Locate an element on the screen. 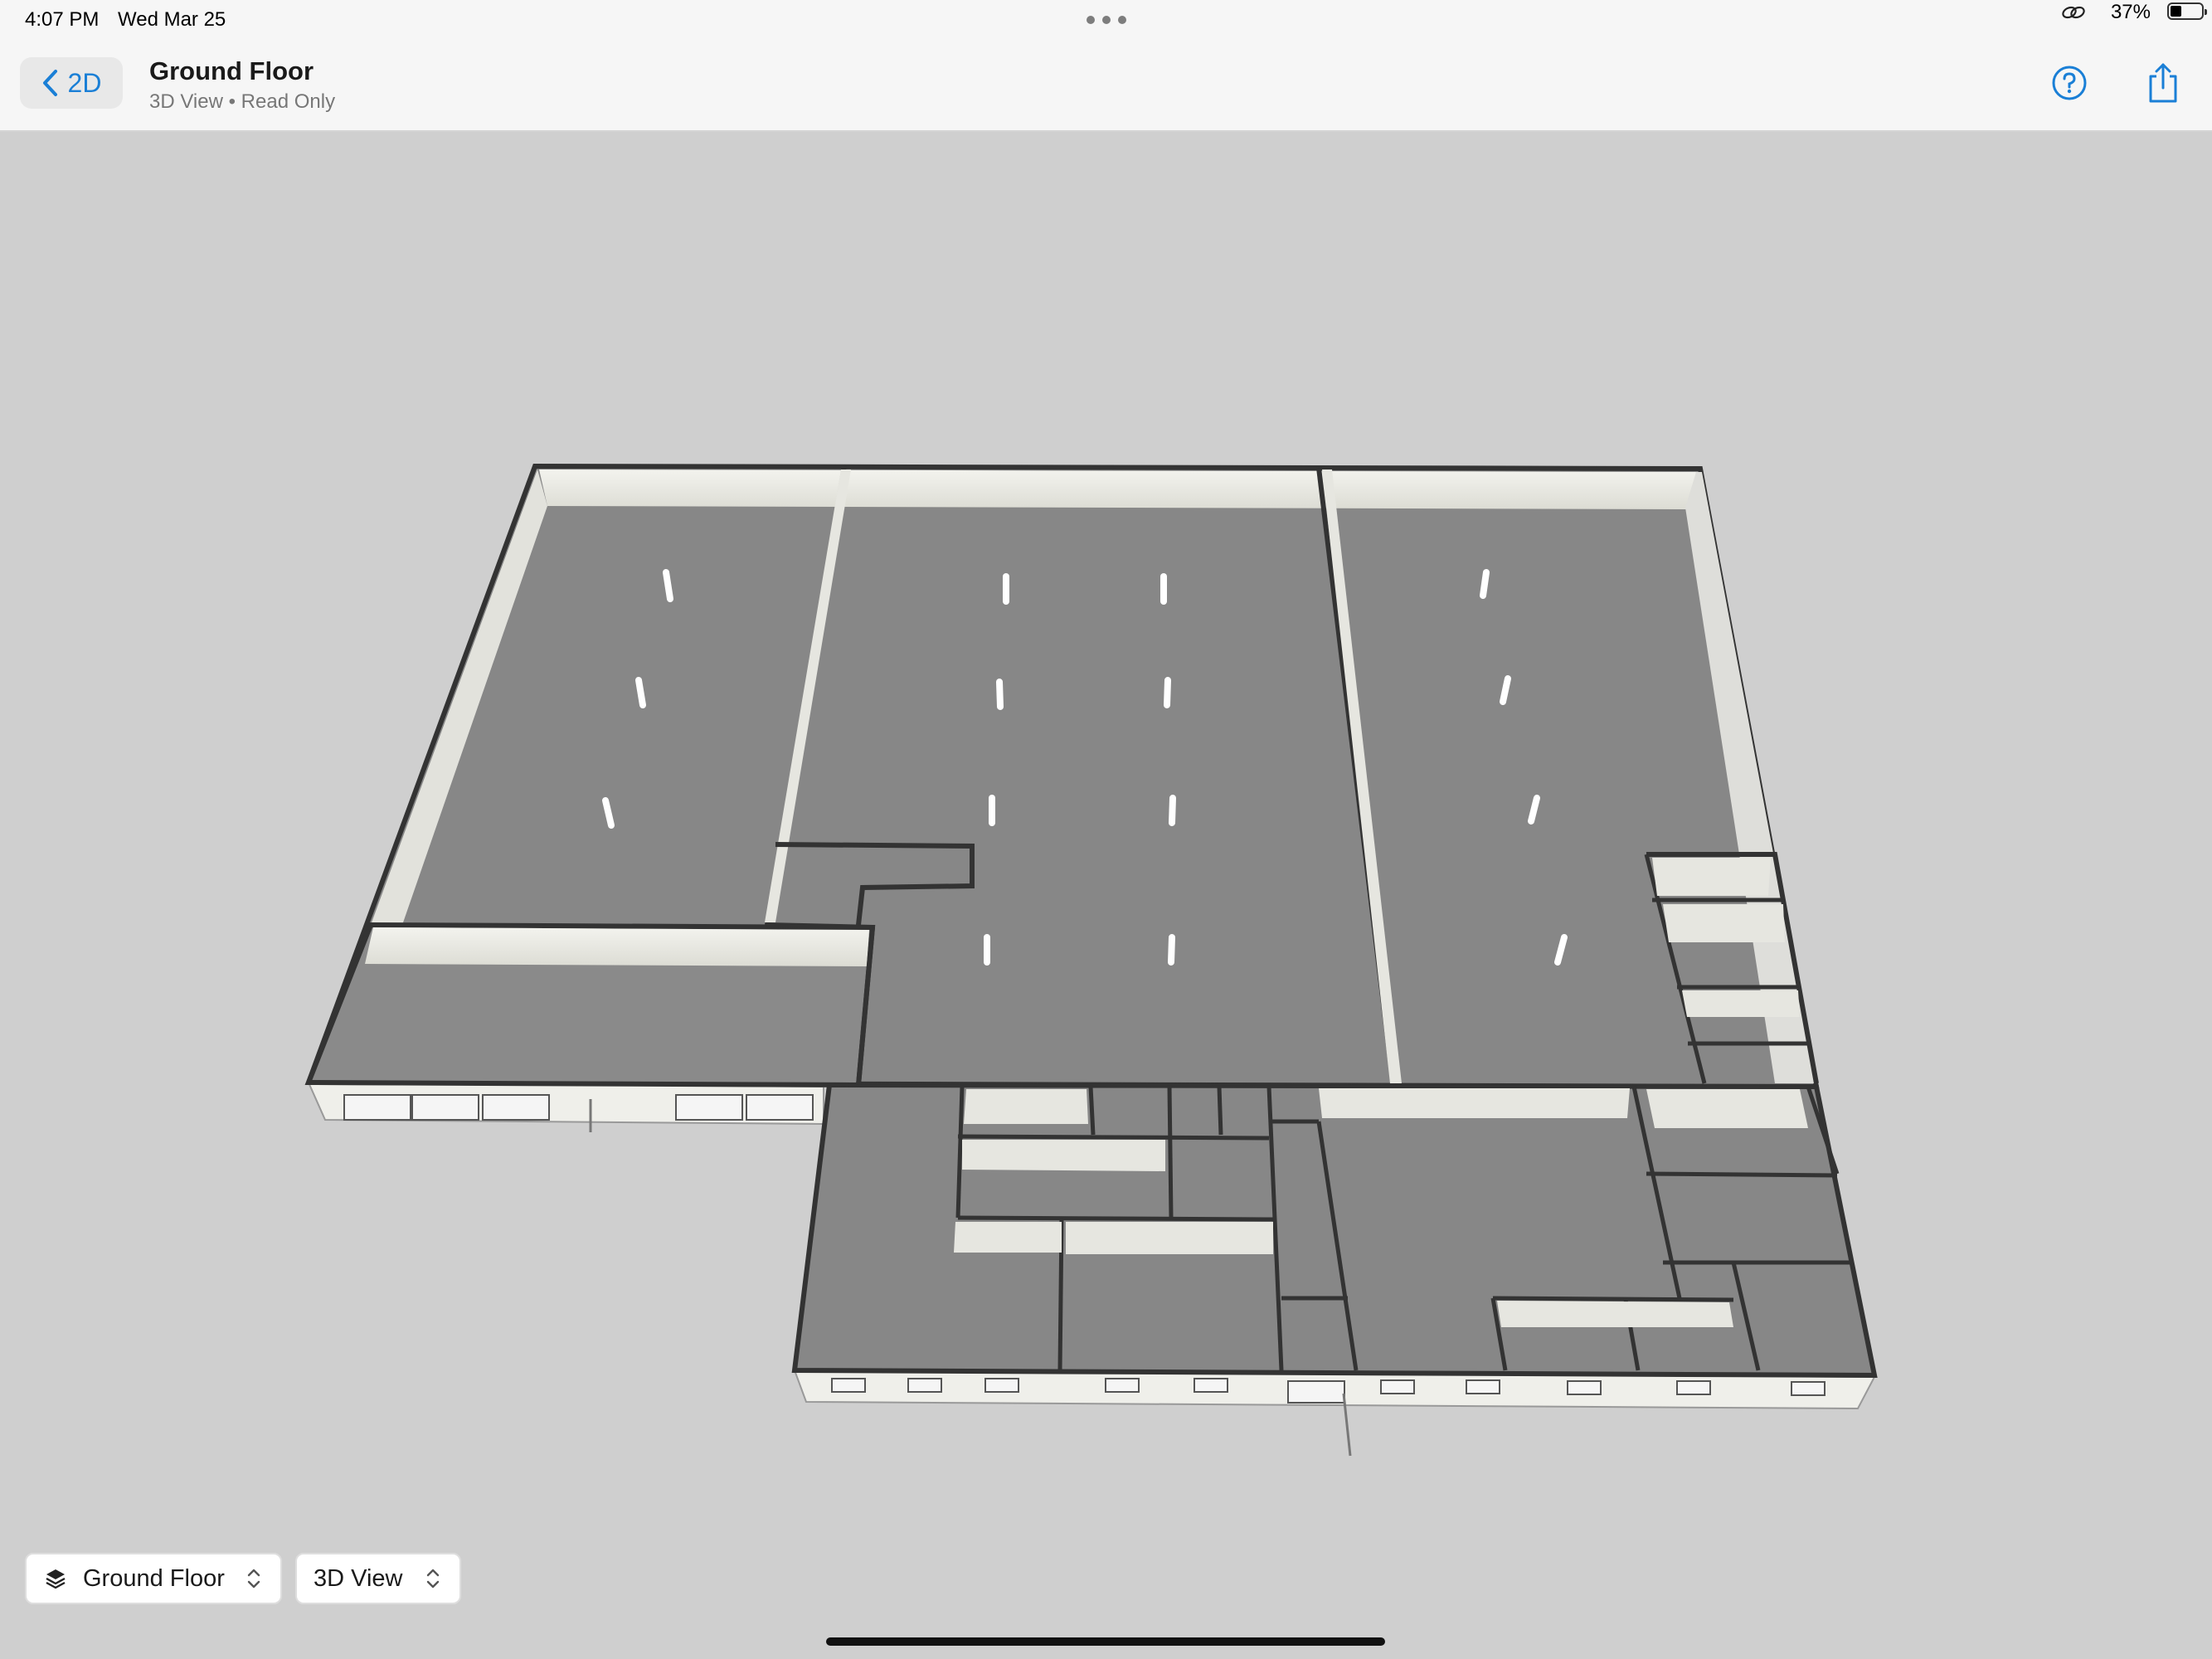 This screenshot has width=2212, height=1659. partition-b is located at coordinates (1356, 777).